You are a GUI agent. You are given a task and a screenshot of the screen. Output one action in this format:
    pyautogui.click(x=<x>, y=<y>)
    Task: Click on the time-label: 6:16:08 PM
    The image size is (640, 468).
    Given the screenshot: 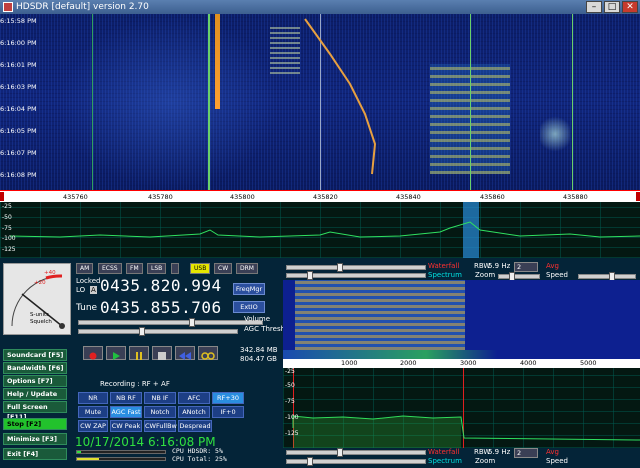 What is the action you would take?
    pyautogui.click(x=18, y=175)
    